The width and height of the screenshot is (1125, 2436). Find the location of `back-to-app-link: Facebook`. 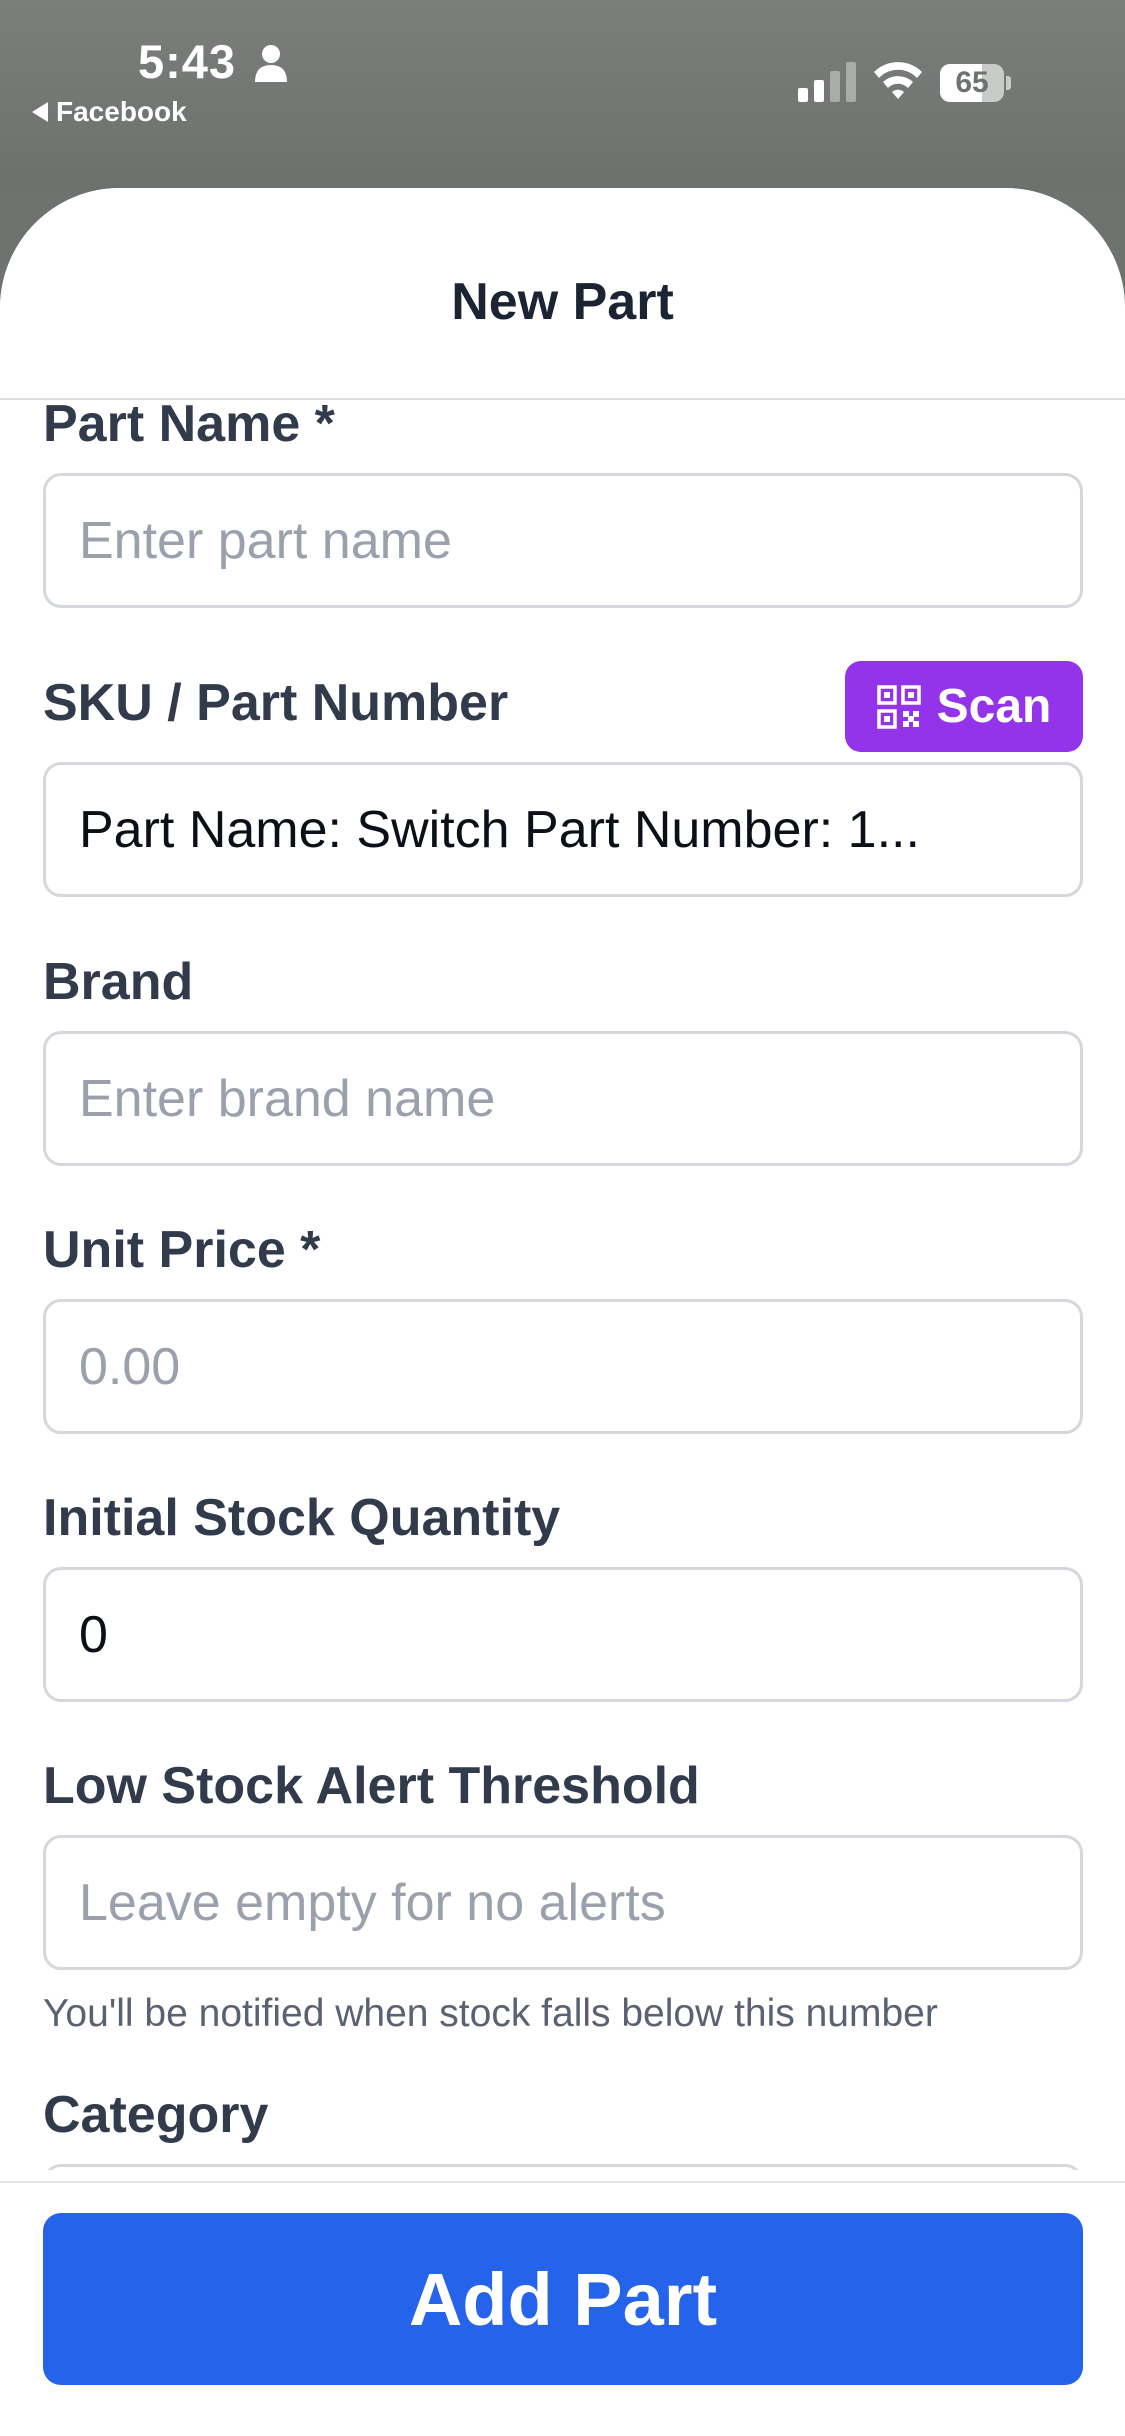

back-to-app-link: Facebook is located at coordinates (109, 112).